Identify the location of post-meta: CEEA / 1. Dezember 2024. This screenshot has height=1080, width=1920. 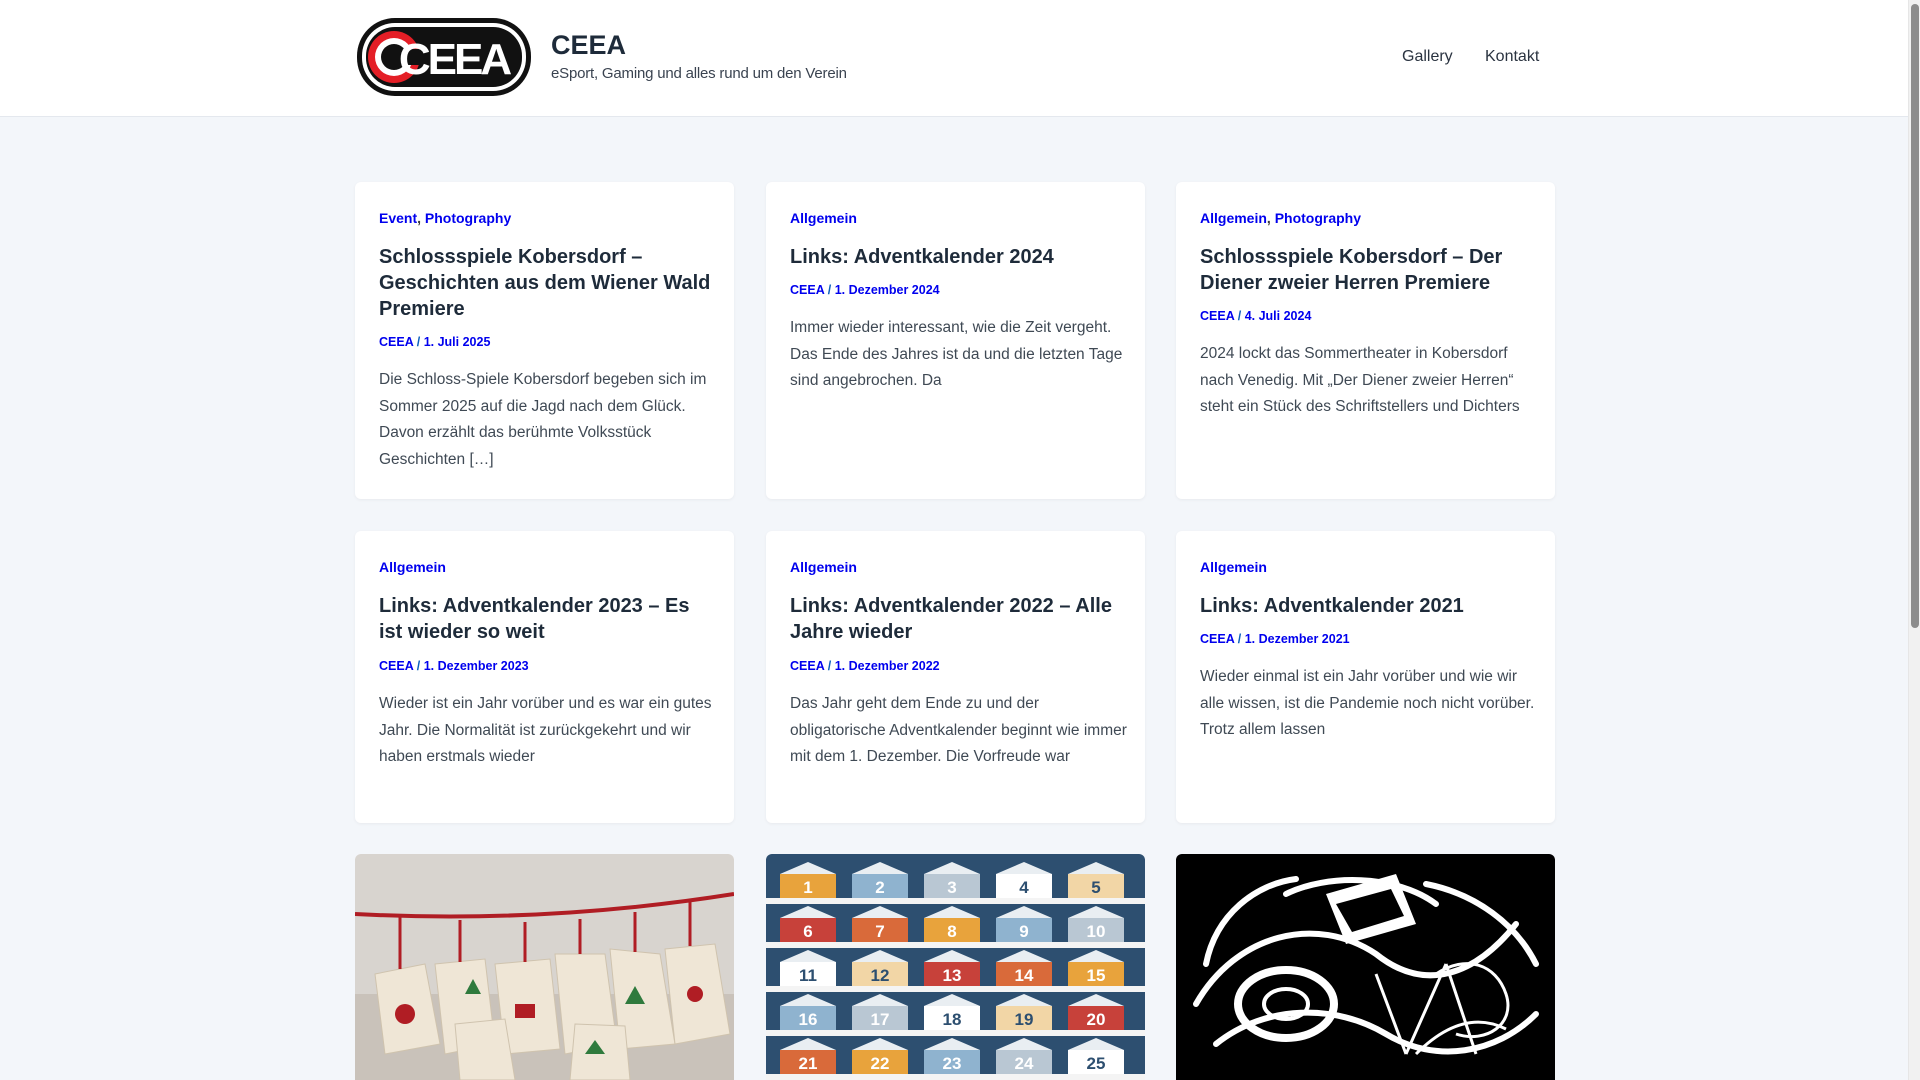
(865, 290).